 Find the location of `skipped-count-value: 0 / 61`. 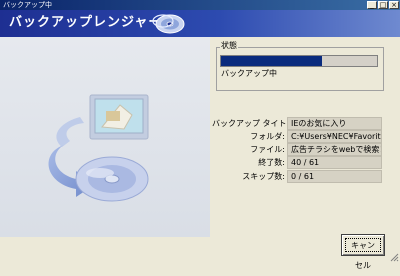

skipped-count-value: 0 / 61 is located at coordinates (334, 176).